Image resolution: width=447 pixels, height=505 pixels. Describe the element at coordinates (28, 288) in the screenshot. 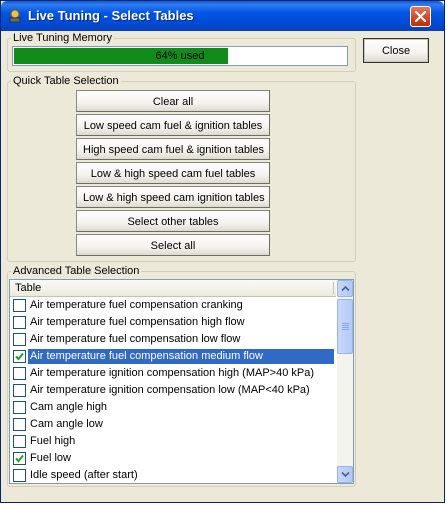

I see `table-column-header-label: Table` at that location.